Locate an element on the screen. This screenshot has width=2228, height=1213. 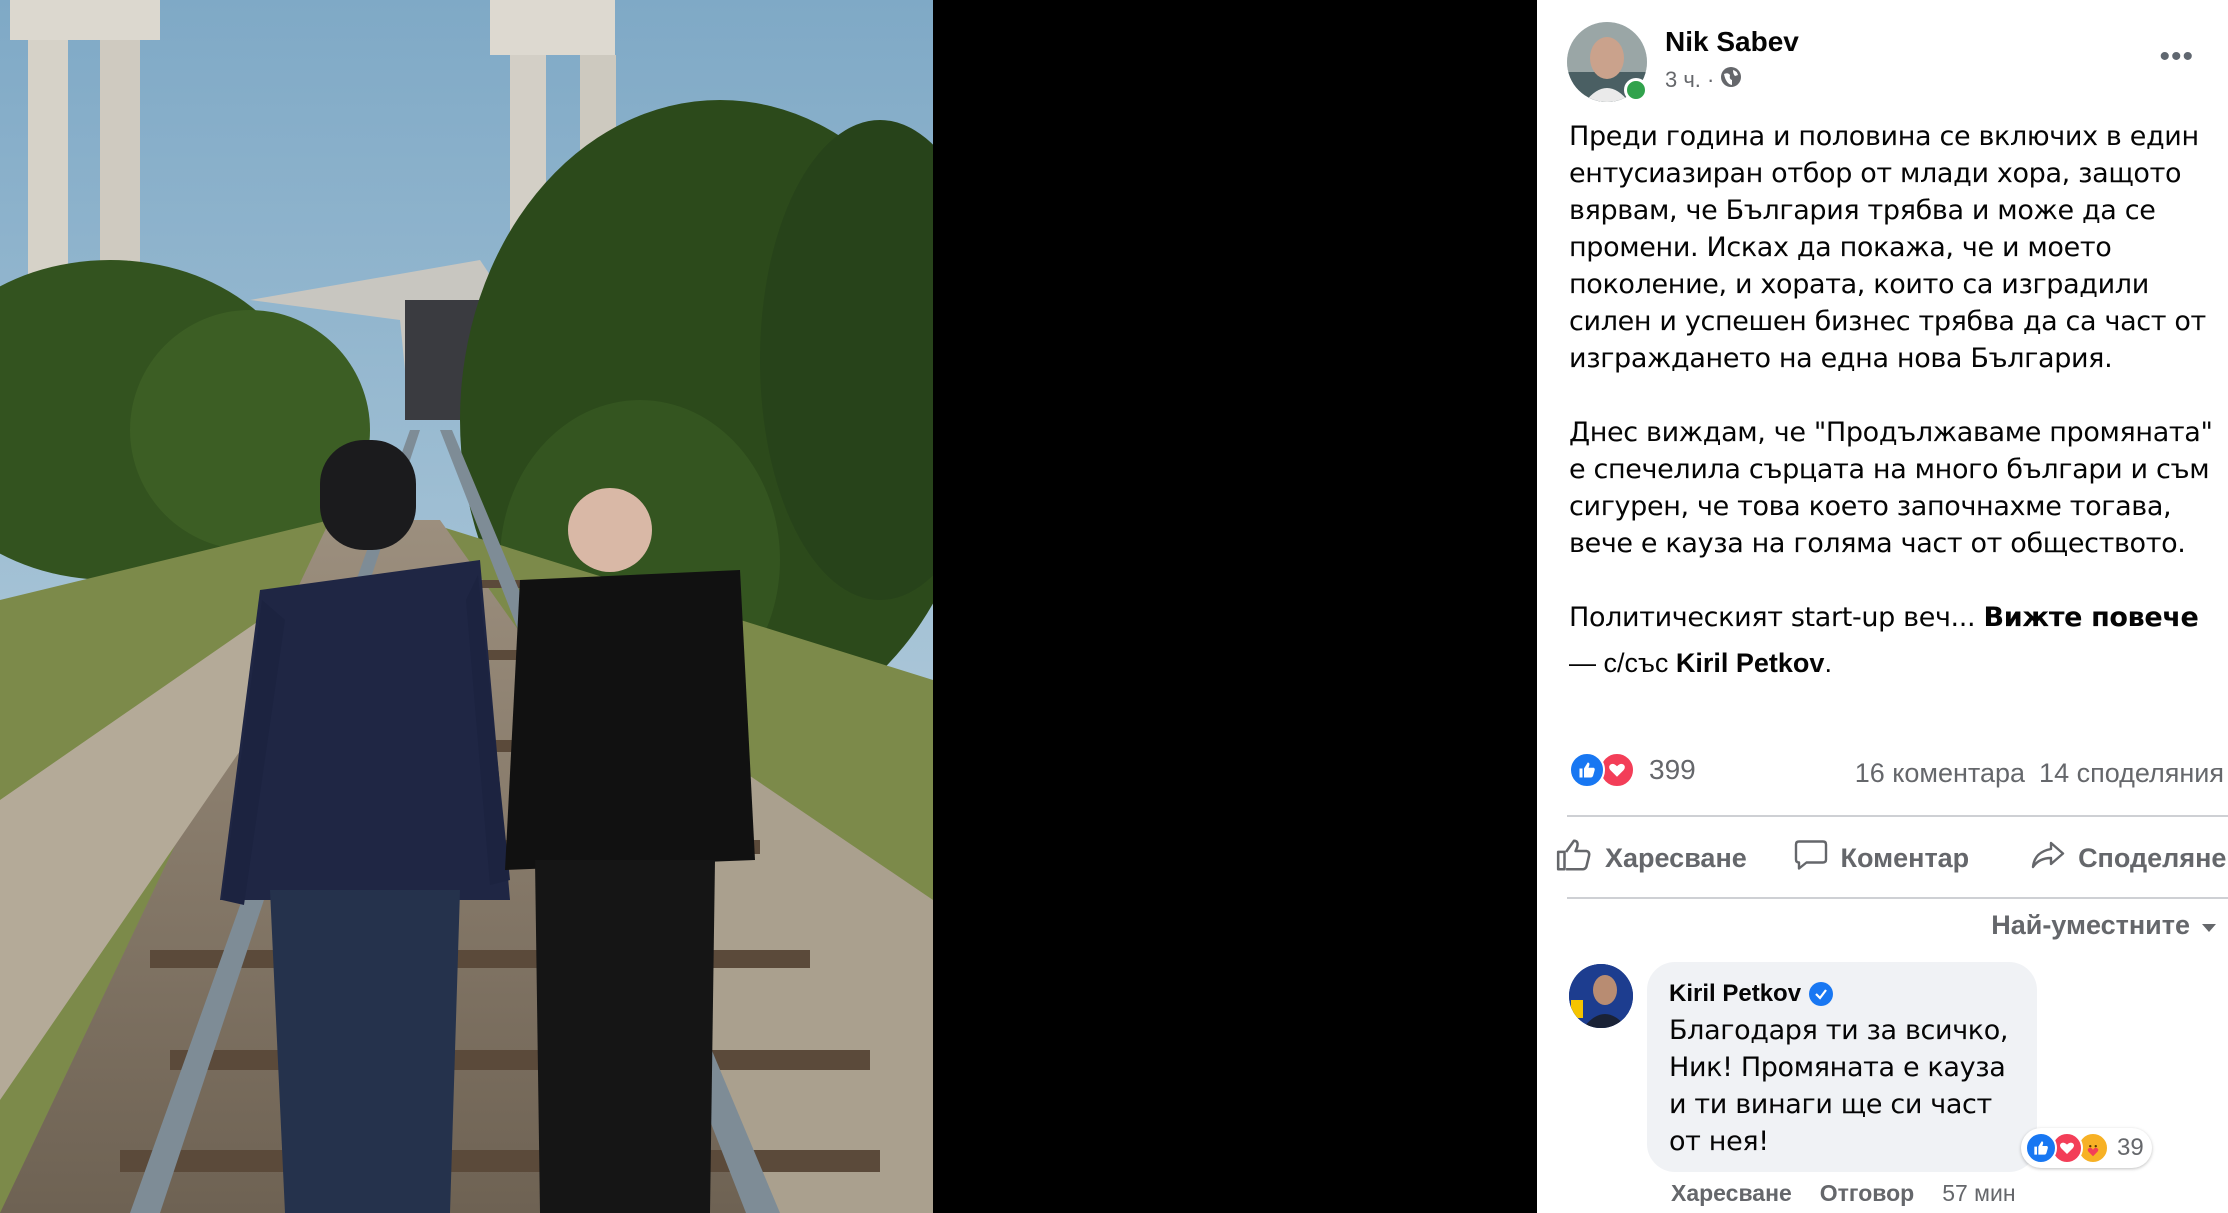
share-button: Споделяне is located at coordinates (2129, 858).